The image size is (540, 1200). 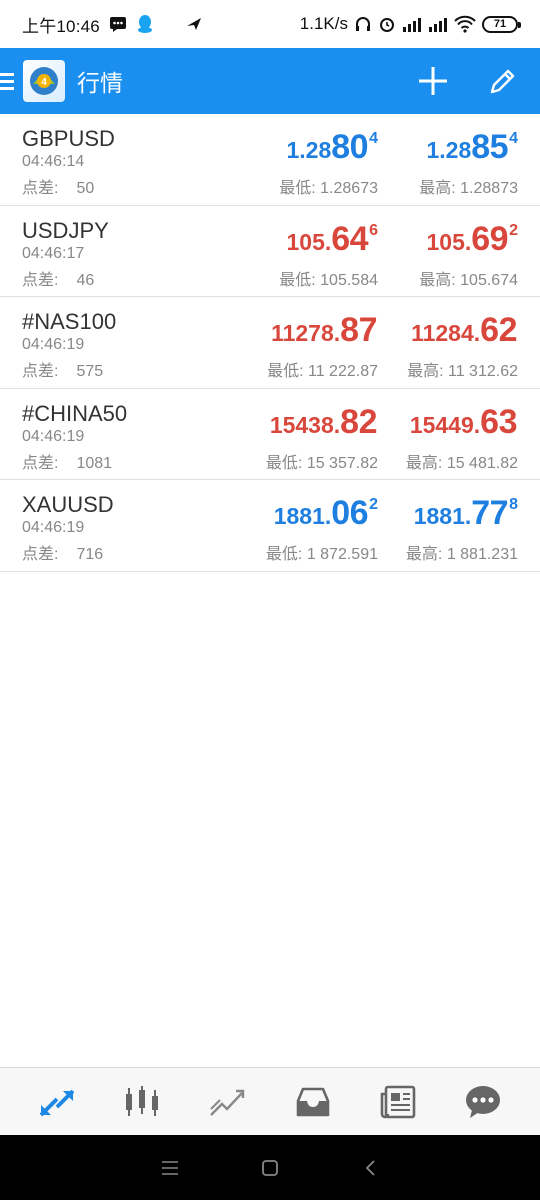 What do you see at coordinates (65, 230) in the screenshot?
I see `symbol-name: USDJPY` at bounding box center [65, 230].